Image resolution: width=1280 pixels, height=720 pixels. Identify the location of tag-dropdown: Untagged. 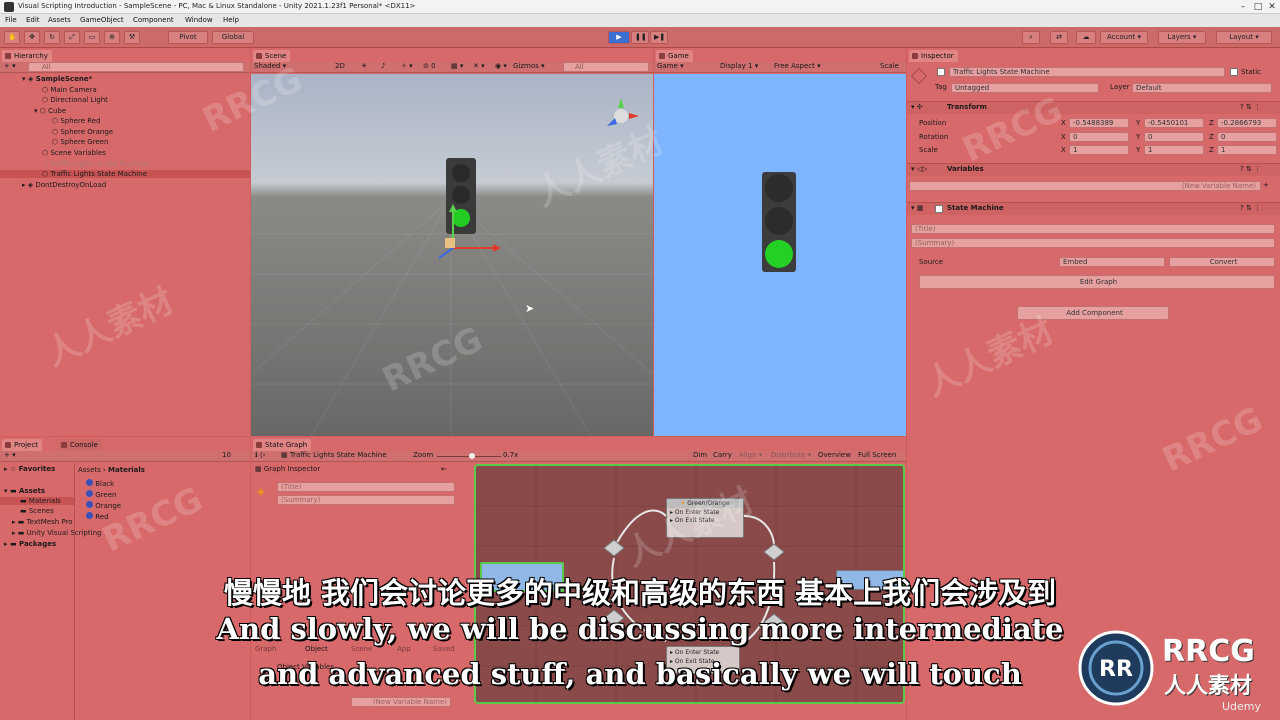
(1025, 88).